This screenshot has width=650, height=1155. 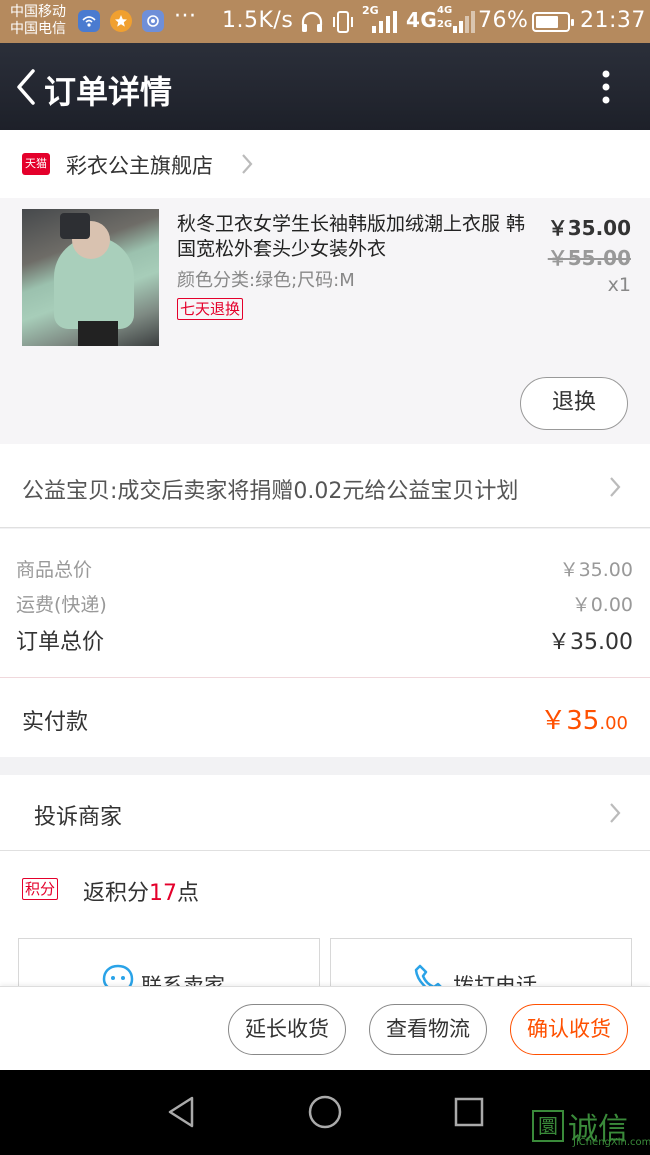 What do you see at coordinates (464, 22) in the screenshot?
I see `signal-2-icon` at bounding box center [464, 22].